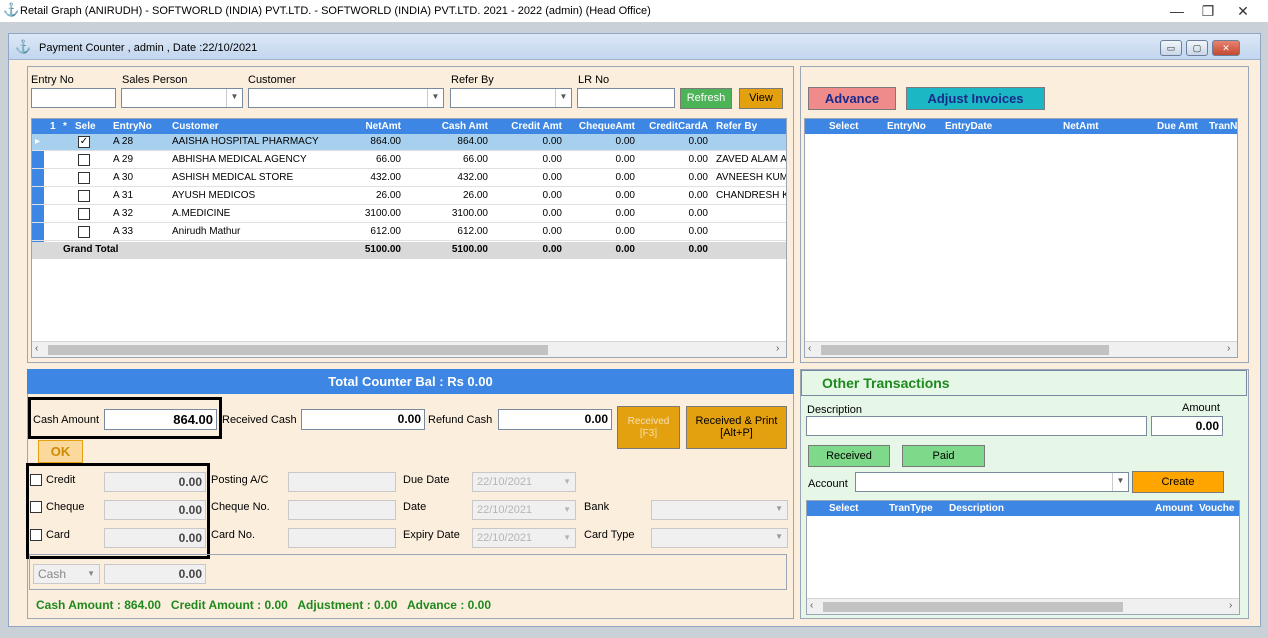  I want to click on cheque-no-input, so click(342, 510).